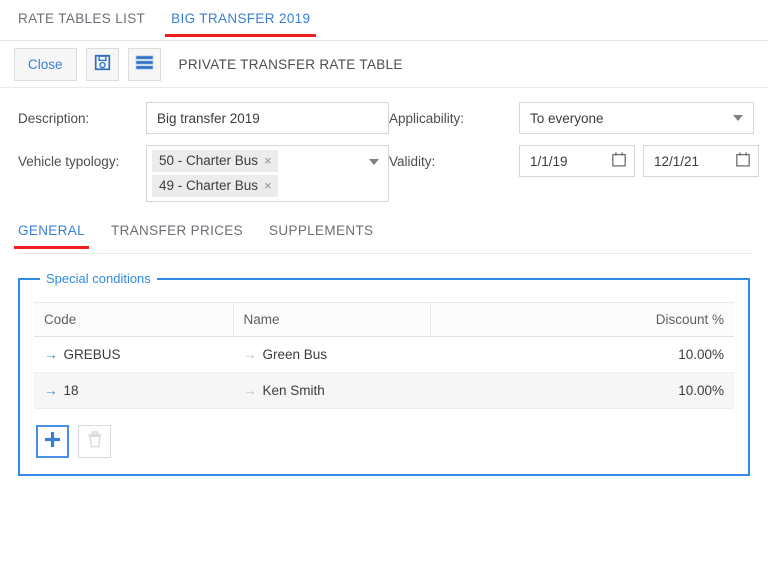 This screenshot has width=768, height=566. What do you see at coordinates (384, 20) in the screenshot?
I see `top-tabstrip: RATE TABLES LIST BIG TRANSFER 2019` at bounding box center [384, 20].